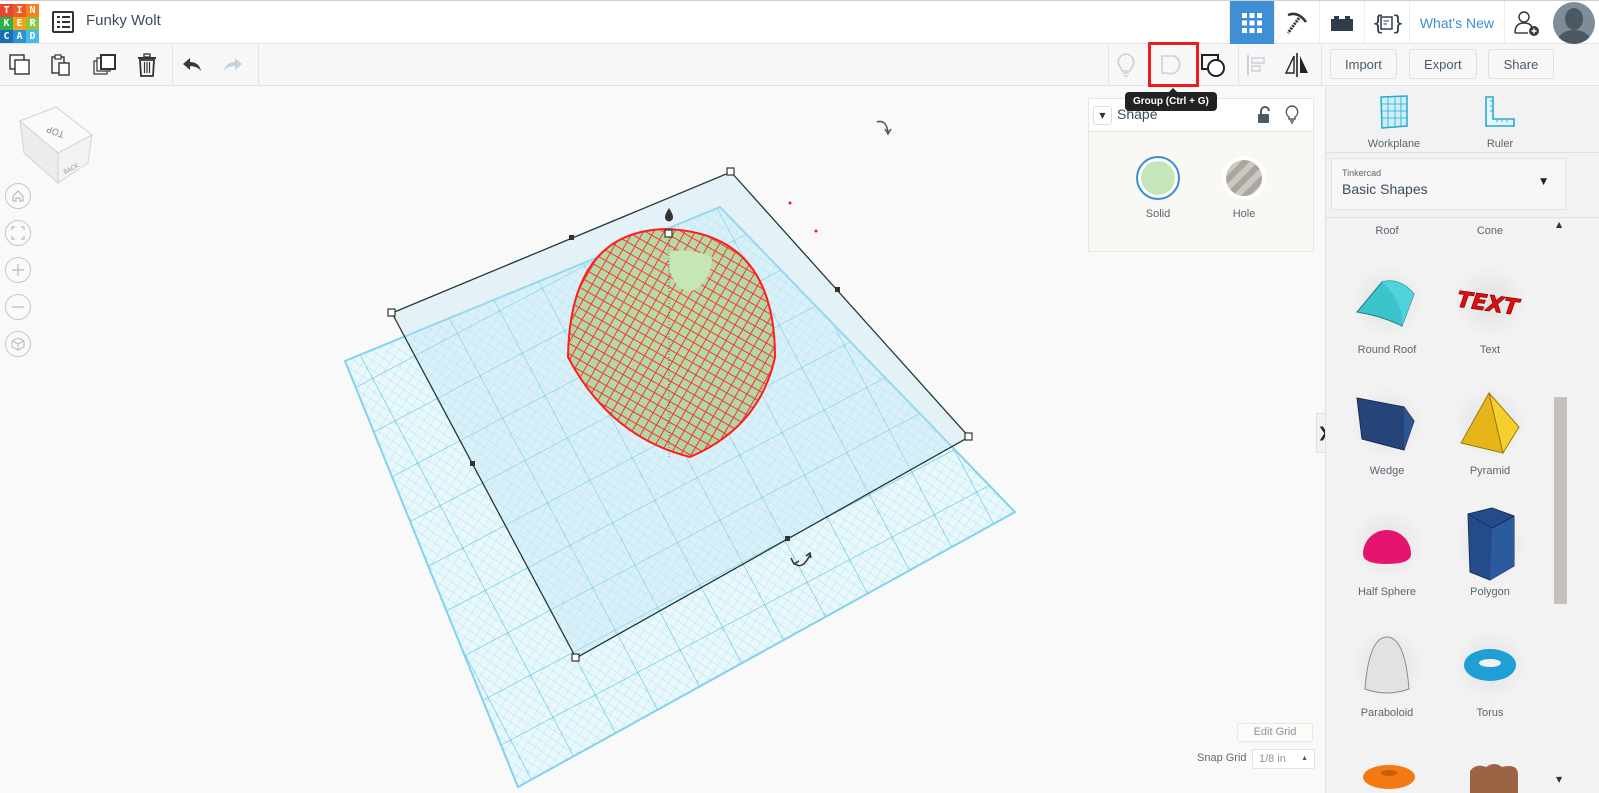  What do you see at coordinates (1490, 592) in the screenshot?
I see `shape-label: Polygon` at bounding box center [1490, 592].